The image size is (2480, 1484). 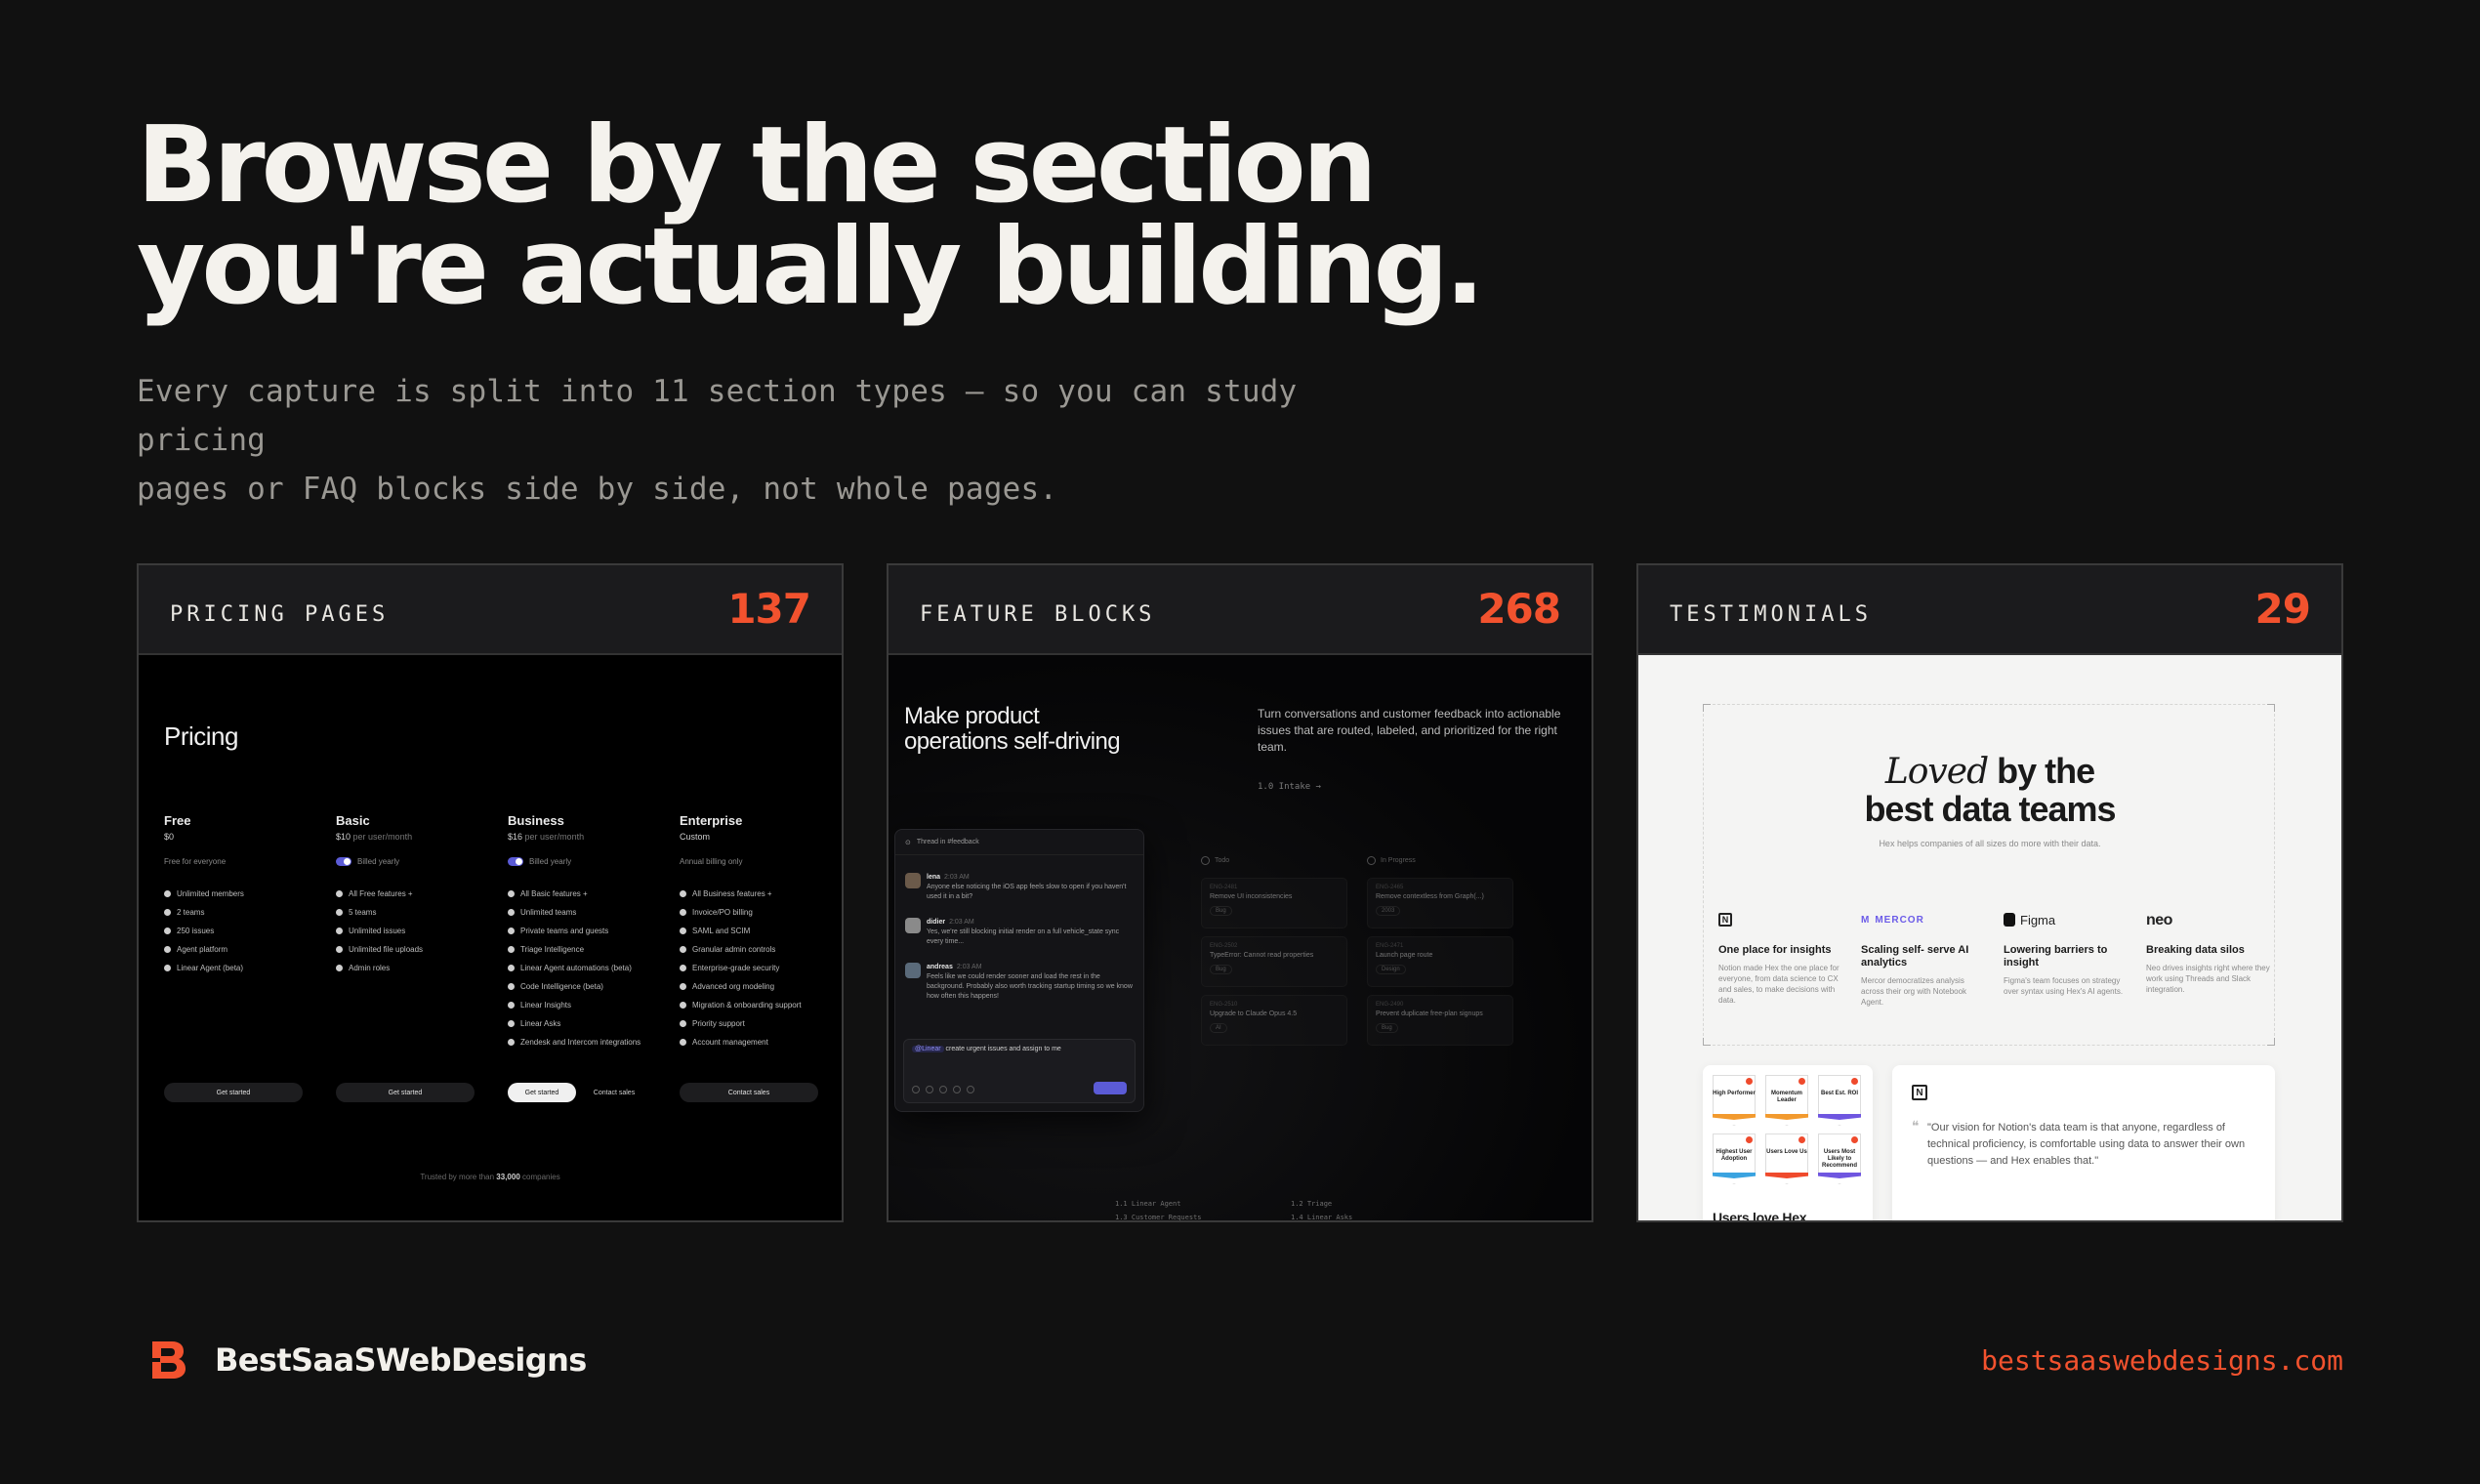 What do you see at coordinates (2046, 771) in the screenshot?
I see `heading-rest: by the` at bounding box center [2046, 771].